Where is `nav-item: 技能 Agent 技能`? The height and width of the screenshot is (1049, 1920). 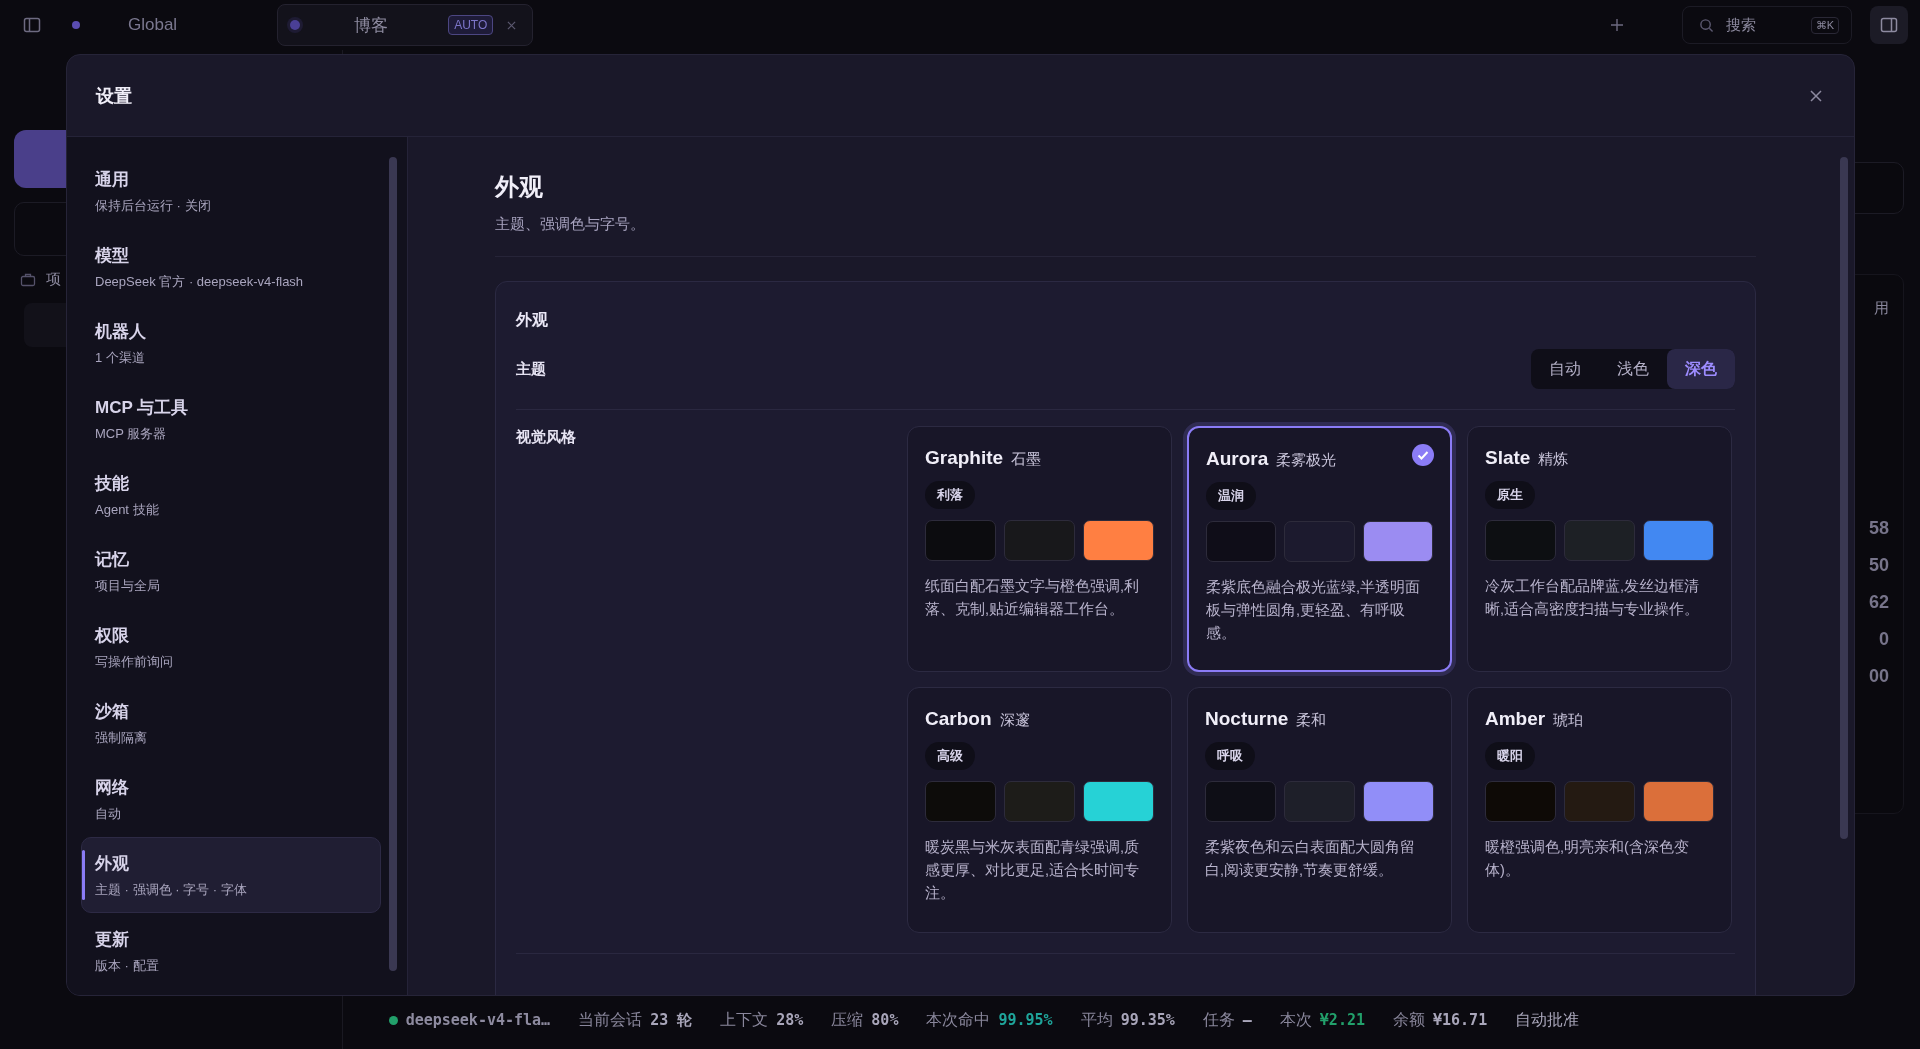
nav-item: 技能 Agent 技能 is located at coordinates (231, 495).